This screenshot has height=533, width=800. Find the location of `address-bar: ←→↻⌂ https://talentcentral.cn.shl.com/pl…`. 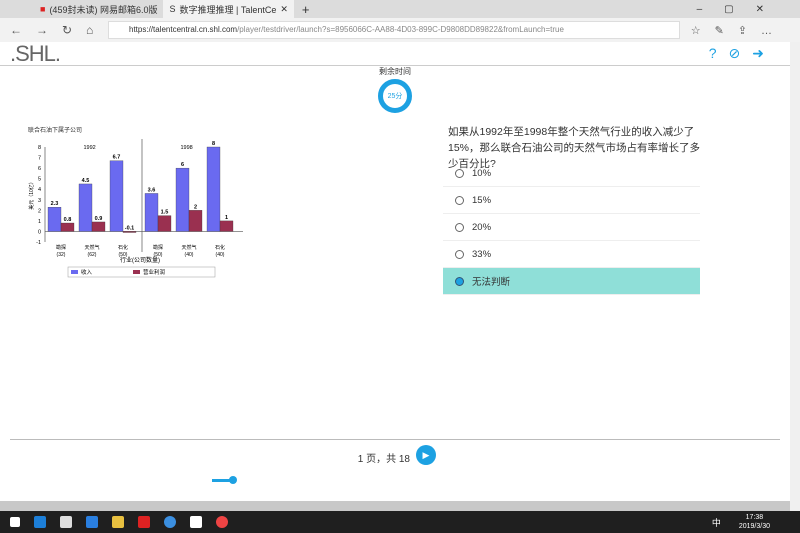

address-bar: ←→↻⌂ https://talentcentral.cn.shl.com/pl… is located at coordinates (400, 30).